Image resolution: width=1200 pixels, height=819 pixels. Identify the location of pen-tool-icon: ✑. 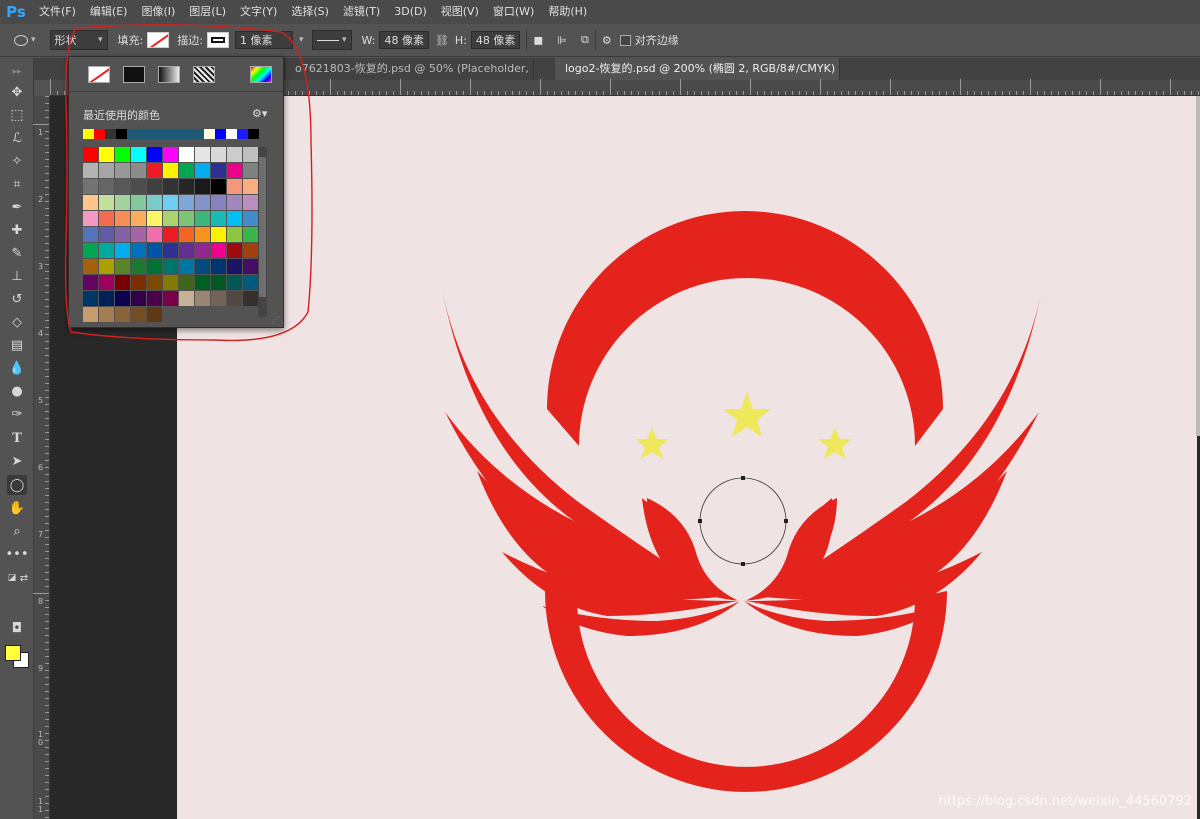
(17, 414).